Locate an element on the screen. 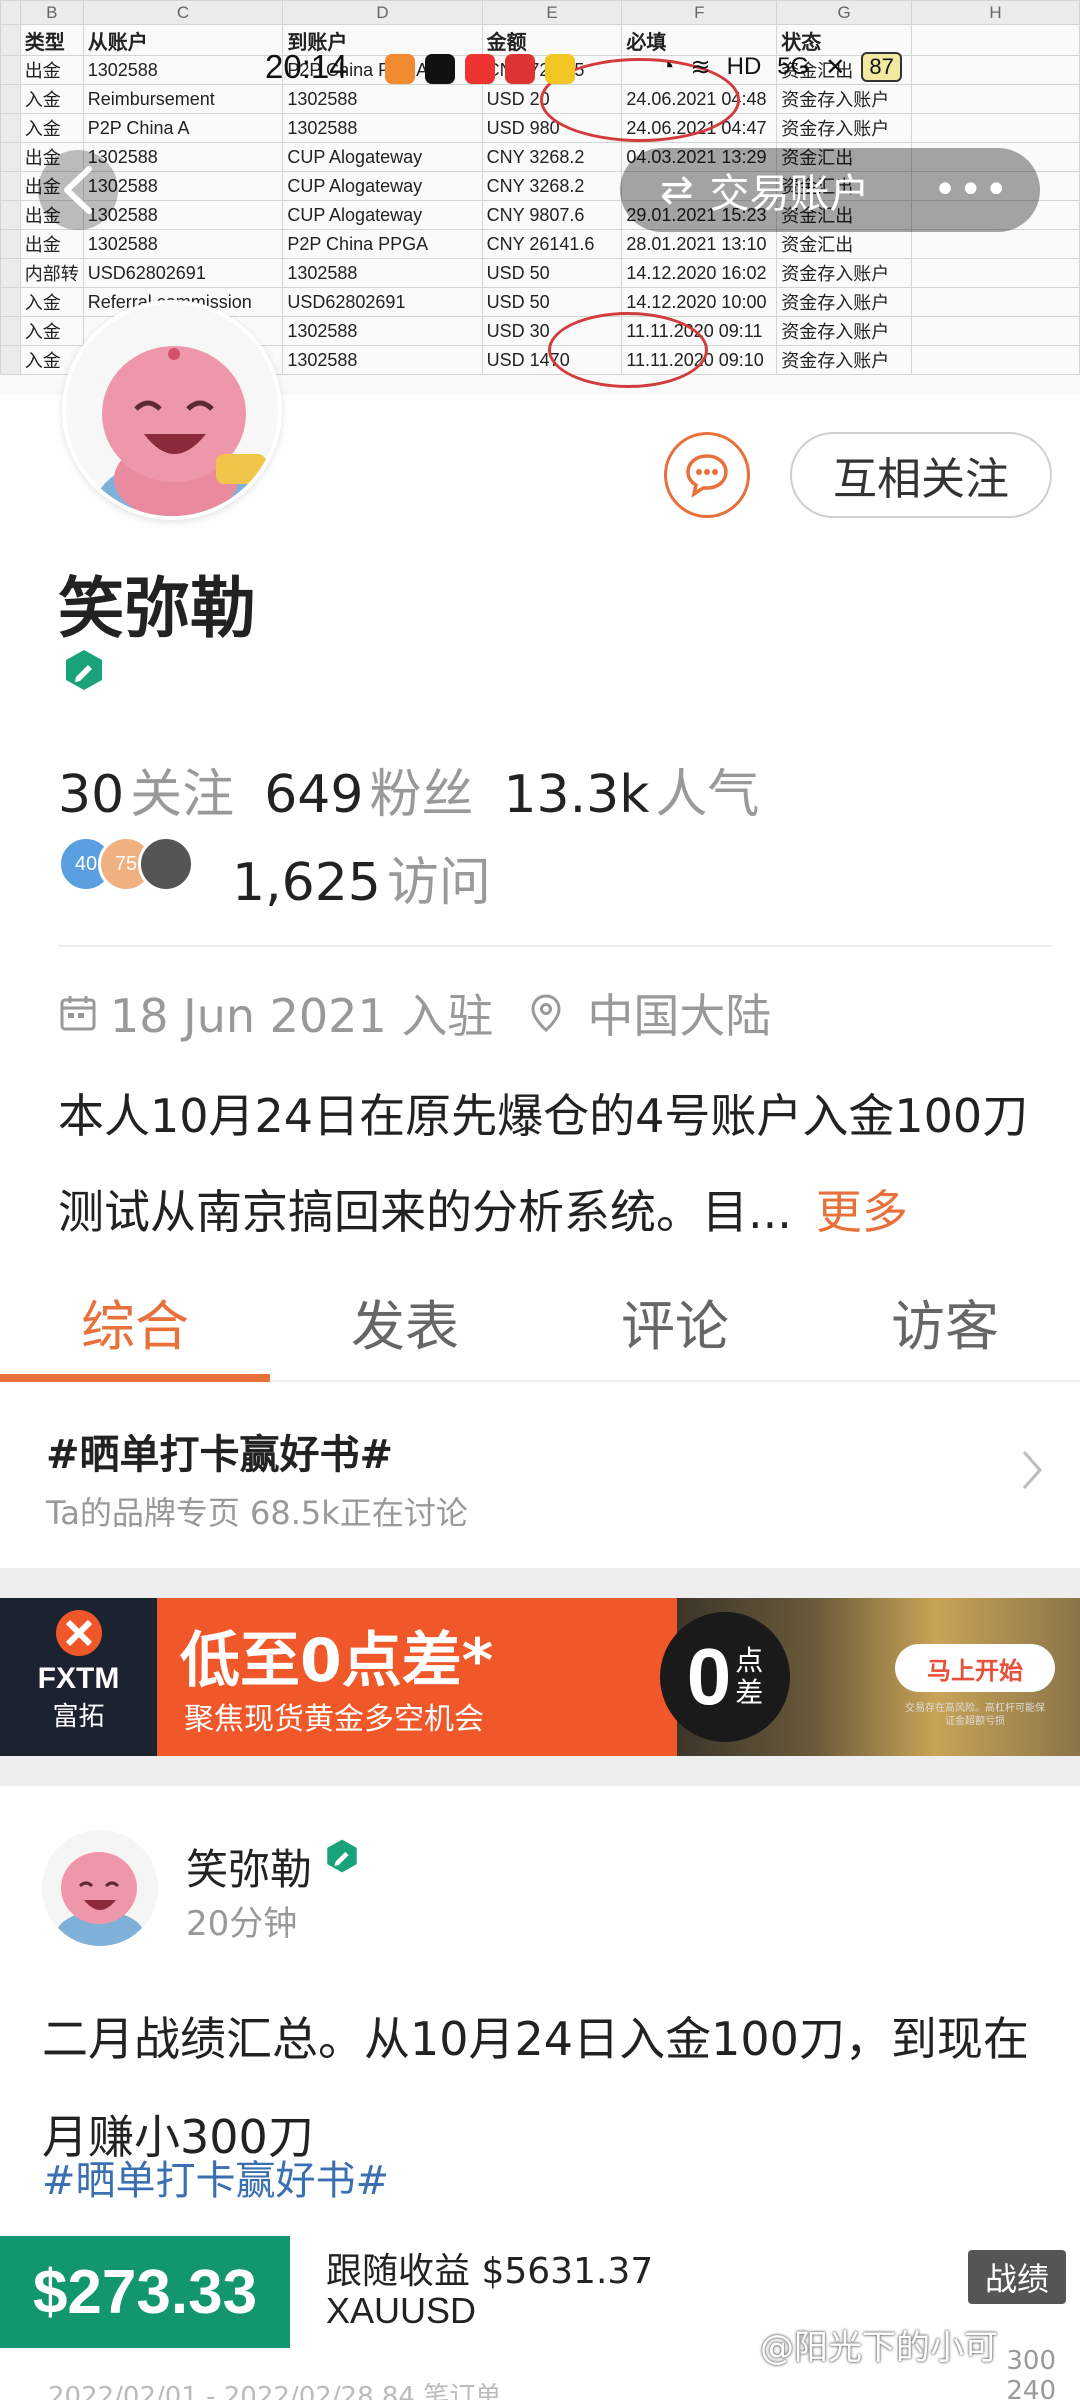  chat-bubble-icon is located at coordinates (707, 476).